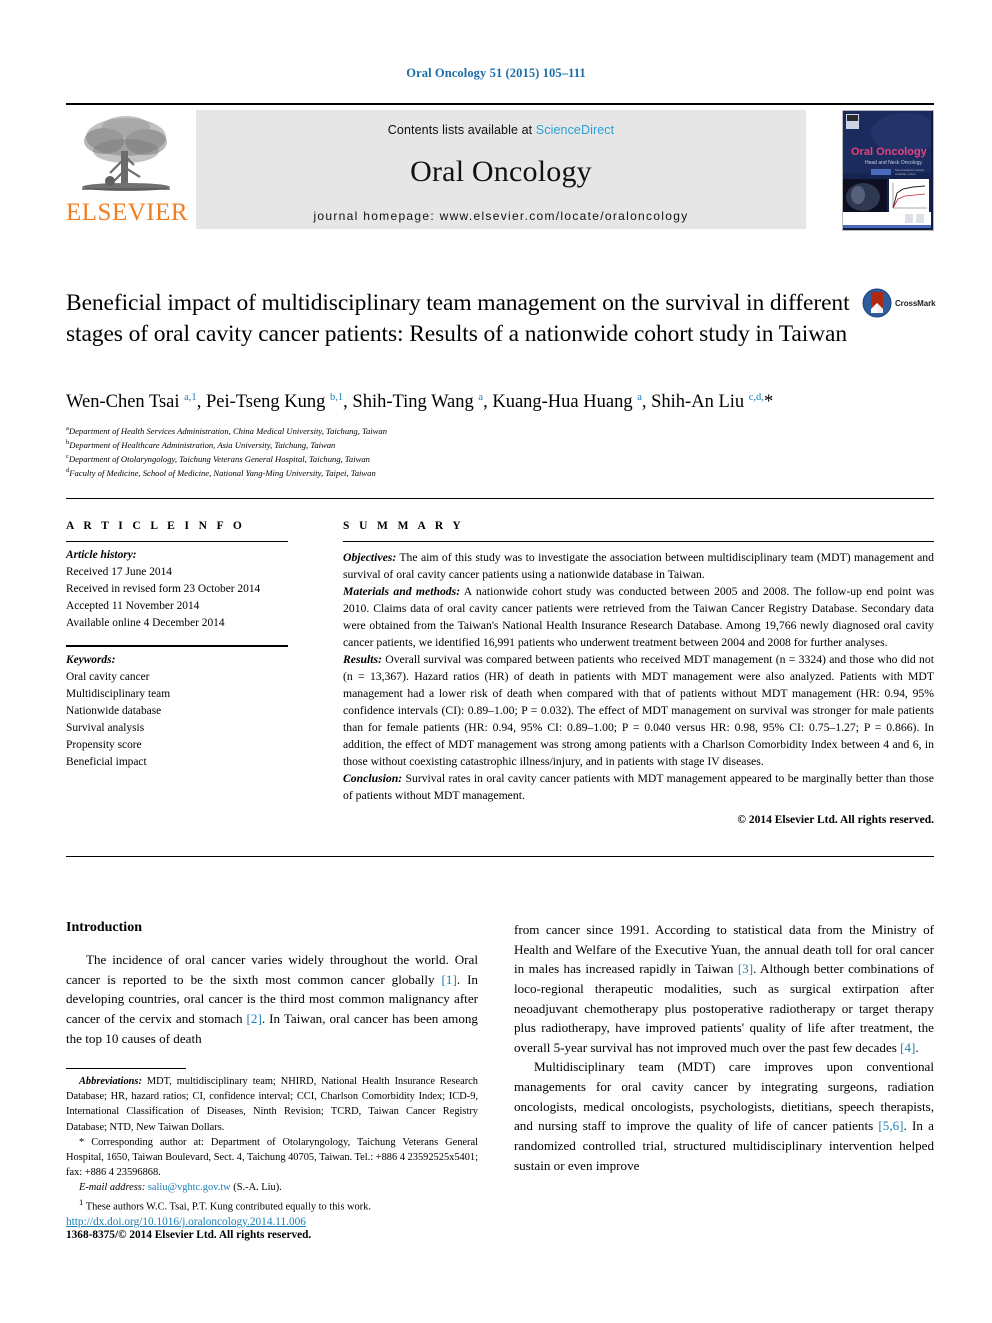  Describe the element at coordinates (133, 606) in the screenshot. I see `history-item: Accepted 11 November 2014` at that location.